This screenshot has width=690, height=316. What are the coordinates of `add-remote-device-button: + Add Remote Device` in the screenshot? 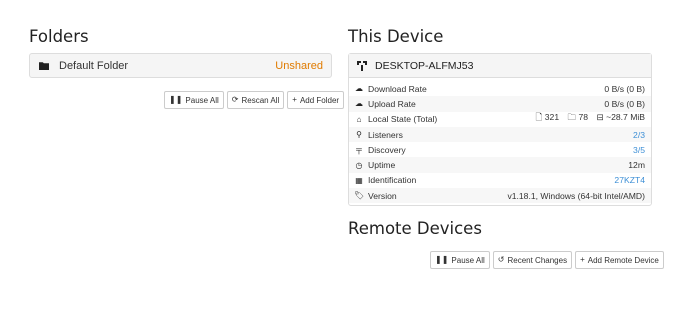 It's located at (619, 260).